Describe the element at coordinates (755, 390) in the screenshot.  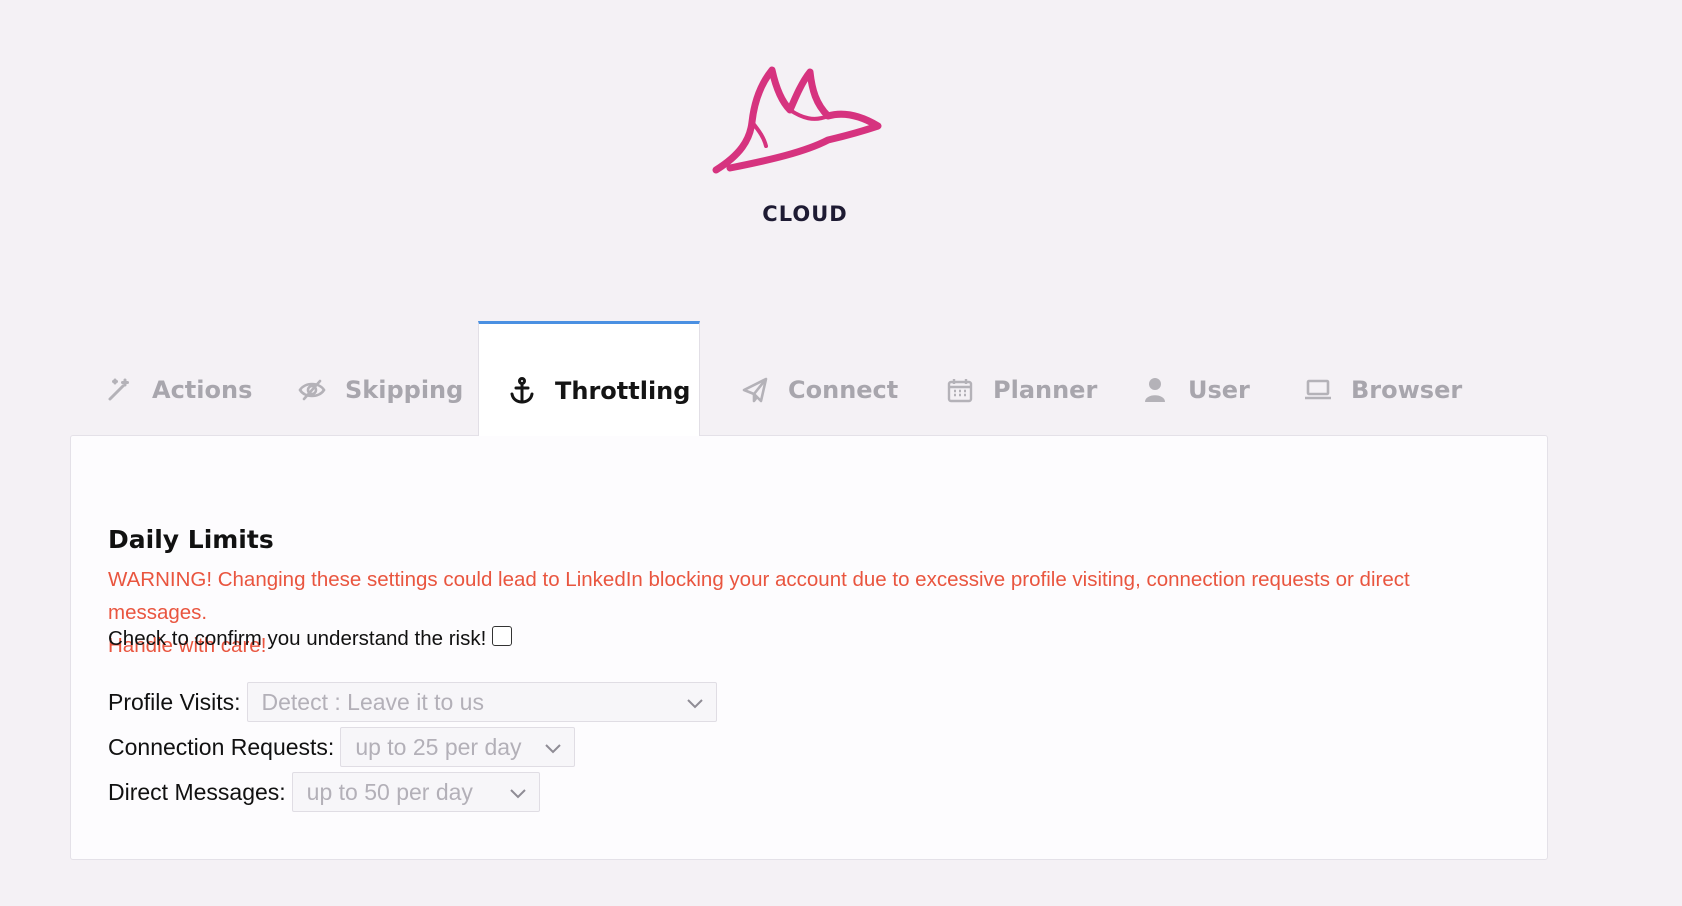
I see `paper-plane-icon` at that location.